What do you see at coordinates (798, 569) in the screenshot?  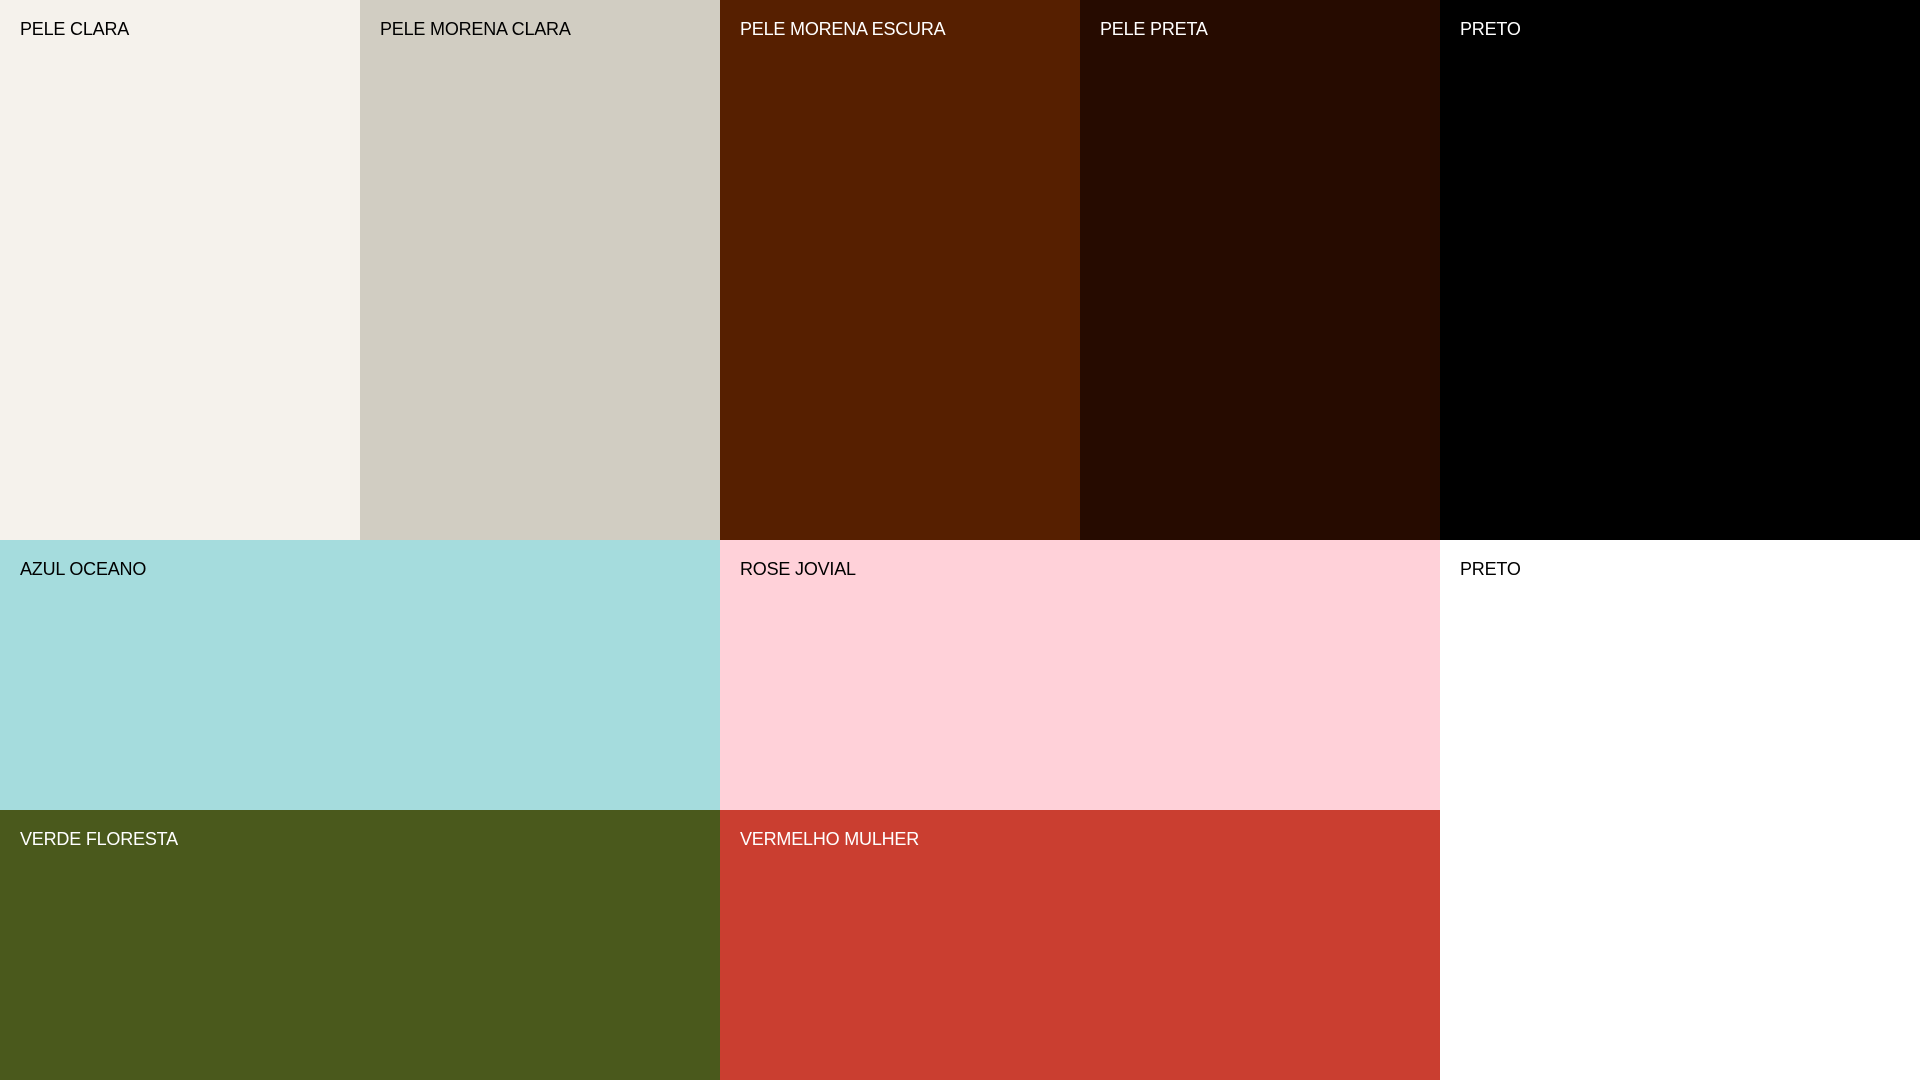 I see `swatch-label: ROSE JOVIAL` at bounding box center [798, 569].